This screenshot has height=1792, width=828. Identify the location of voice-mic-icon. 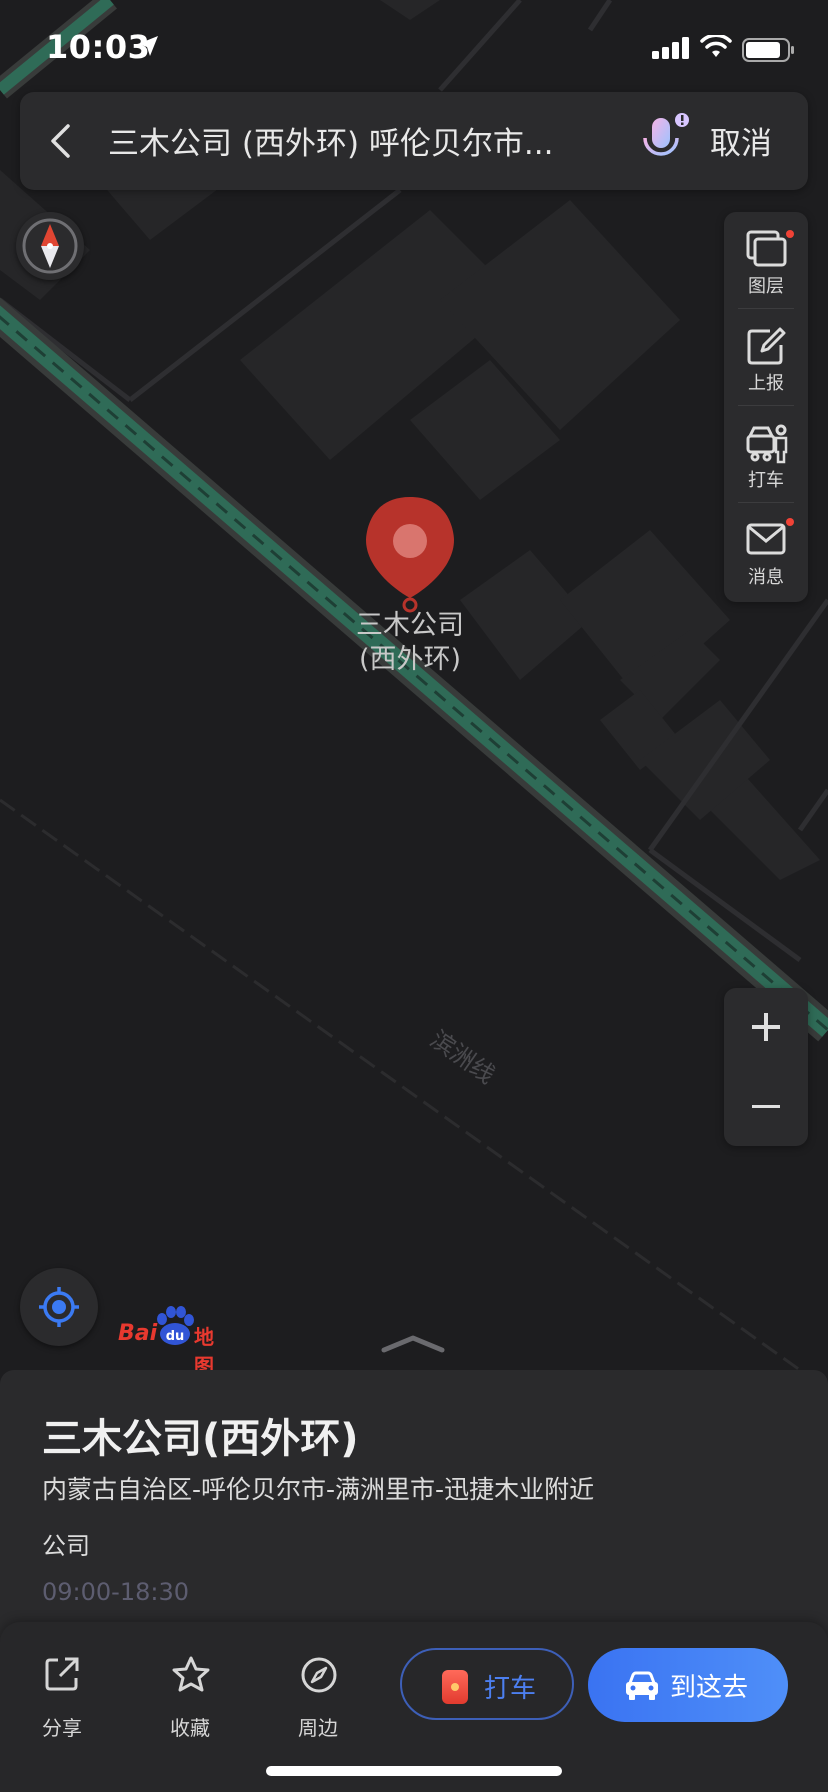
(668, 141).